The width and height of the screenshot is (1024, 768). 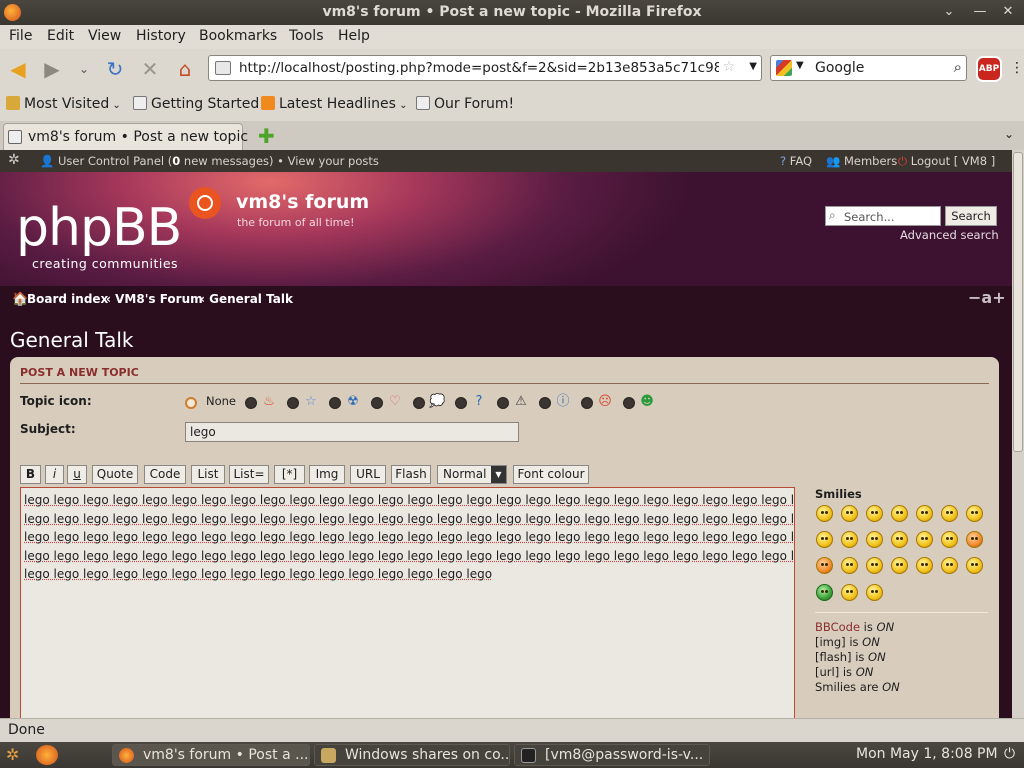 I want to click on breadcrumb-forum: ‹ VM8's Forum, so click(x=154, y=299).